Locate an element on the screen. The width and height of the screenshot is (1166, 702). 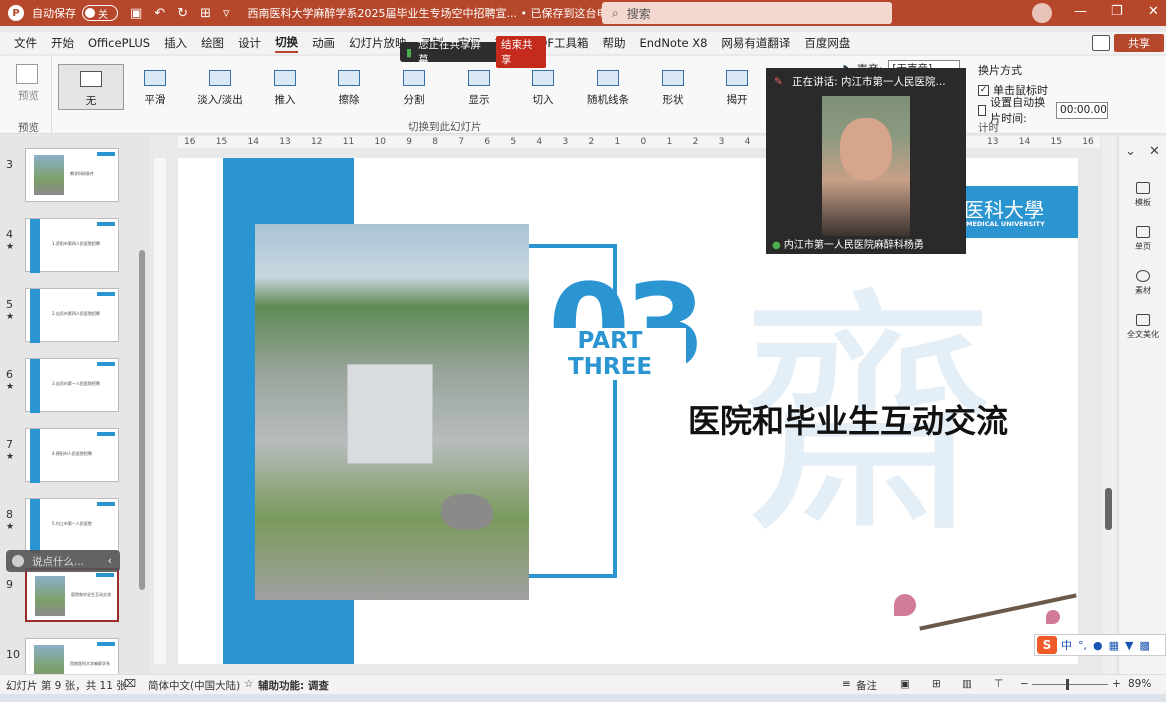
toolbox-icon: ▩ is located at coordinates (1144, 645).